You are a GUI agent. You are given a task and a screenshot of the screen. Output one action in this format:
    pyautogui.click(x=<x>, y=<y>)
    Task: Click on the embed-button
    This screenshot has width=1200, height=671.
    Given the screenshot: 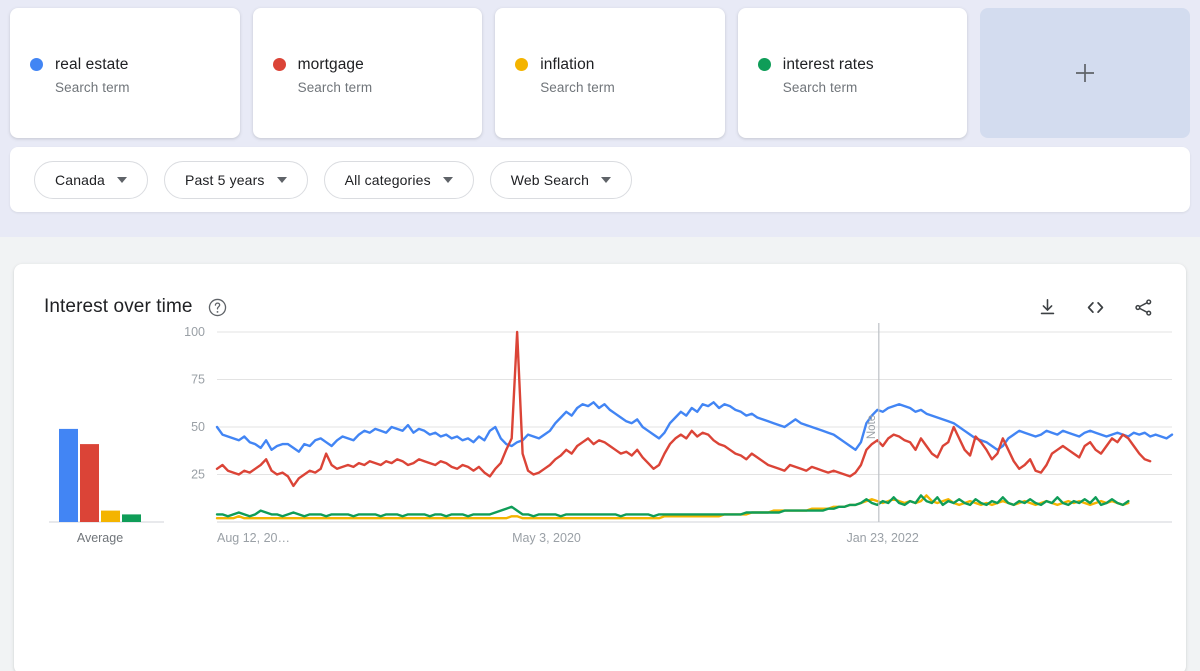 What is the action you would take?
    pyautogui.click(x=1095, y=307)
    